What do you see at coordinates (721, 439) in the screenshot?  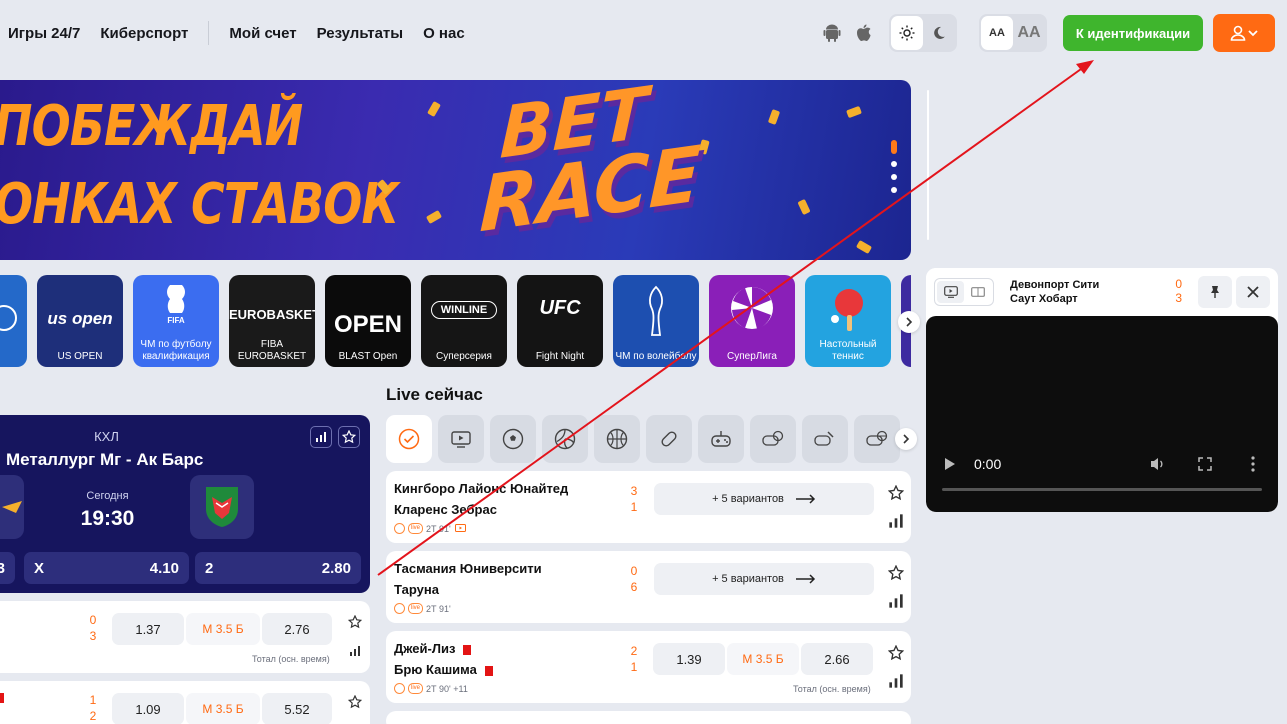 I see `sport-filter-esports` at bounding box center [721, 439].